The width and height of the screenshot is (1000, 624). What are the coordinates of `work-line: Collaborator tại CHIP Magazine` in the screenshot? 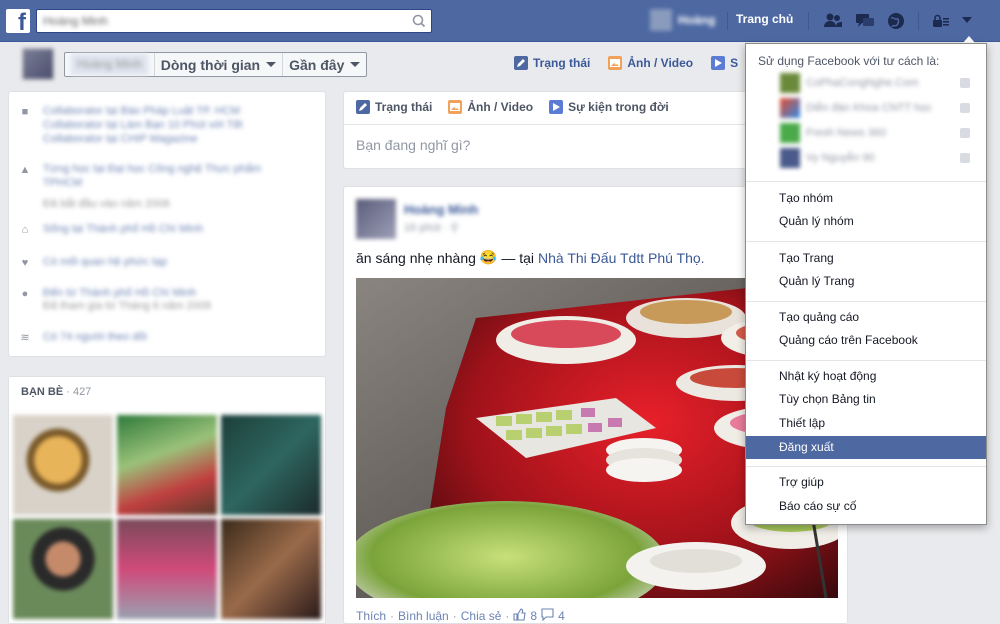 It's located at (143, 139).